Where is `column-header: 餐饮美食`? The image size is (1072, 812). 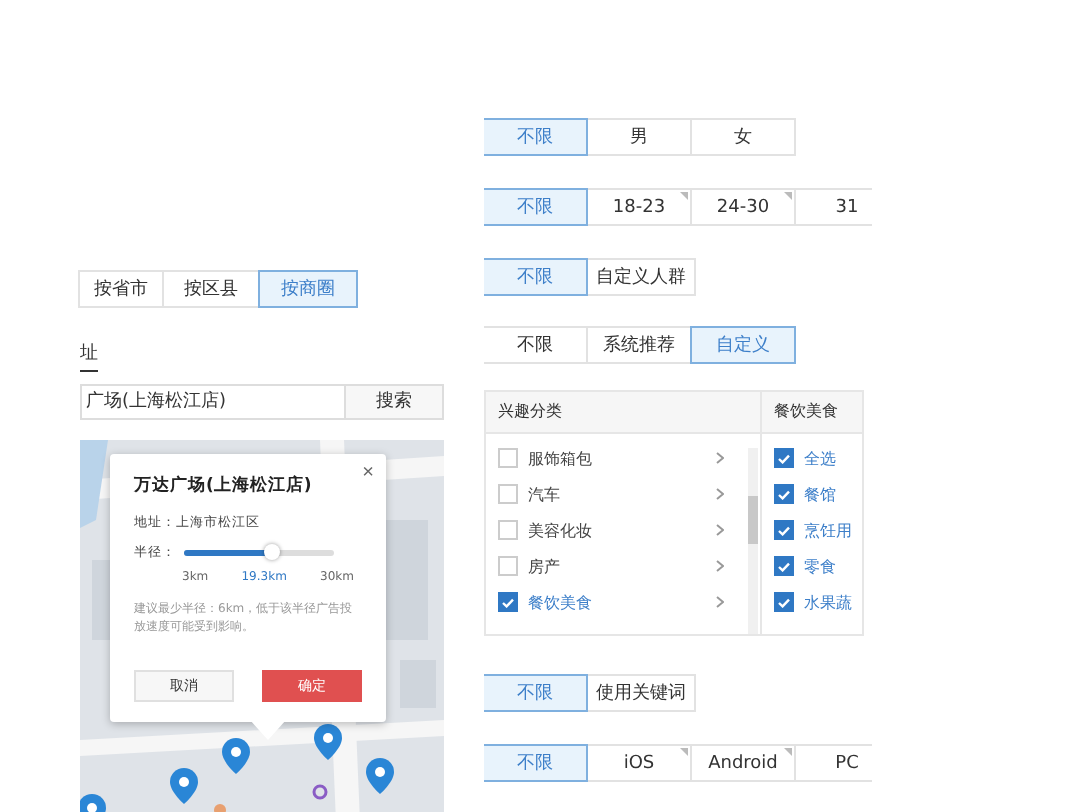
column-header: 餐饮美食 is located at coordinates (812, 413).